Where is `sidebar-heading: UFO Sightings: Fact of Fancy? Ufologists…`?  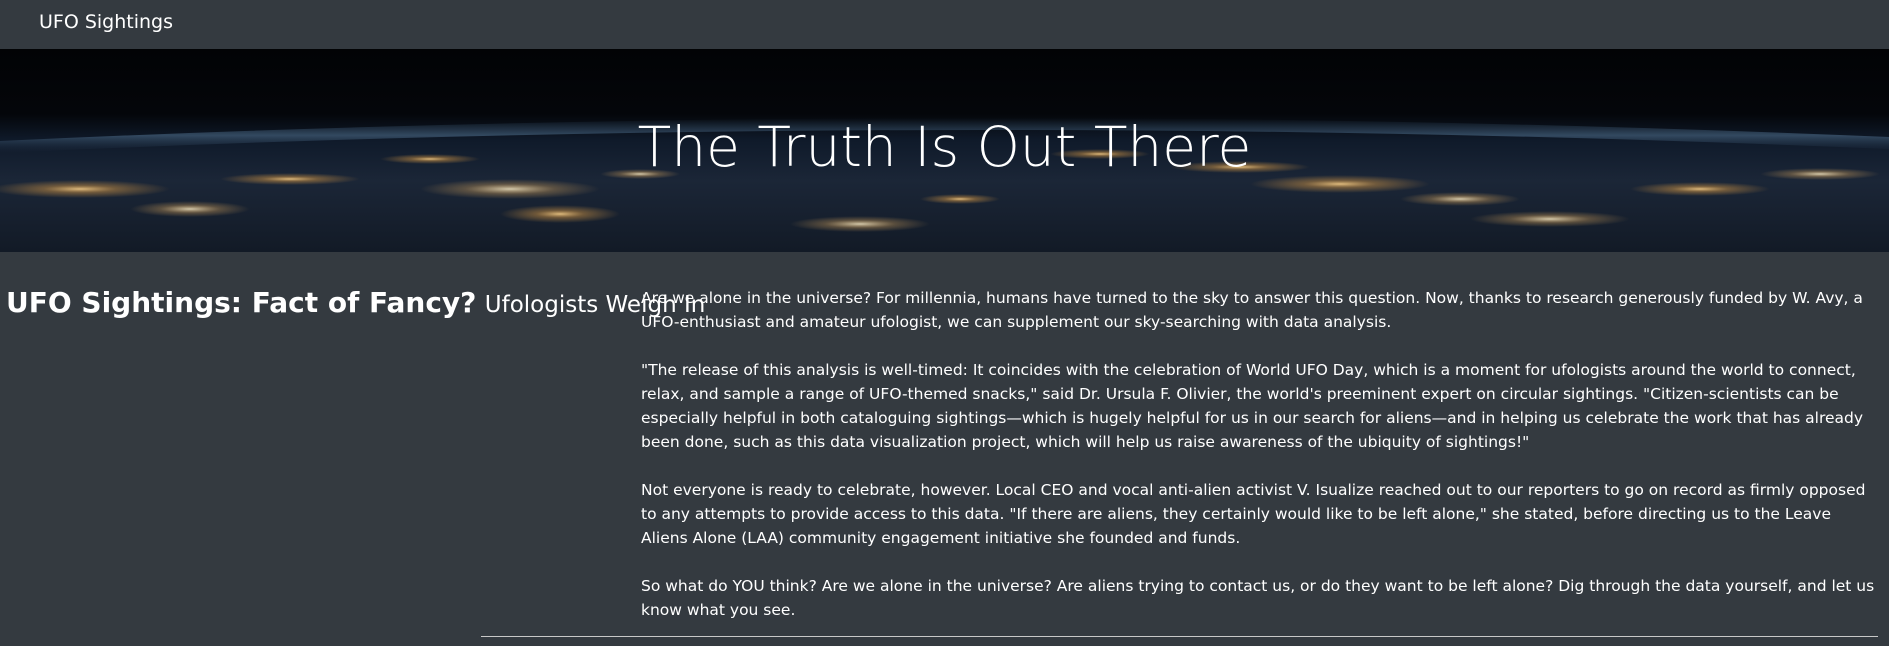 sidebar-heading: UFO Sightings: Fact of Fancy? Ufologists… is located at coordinates (355, 304).